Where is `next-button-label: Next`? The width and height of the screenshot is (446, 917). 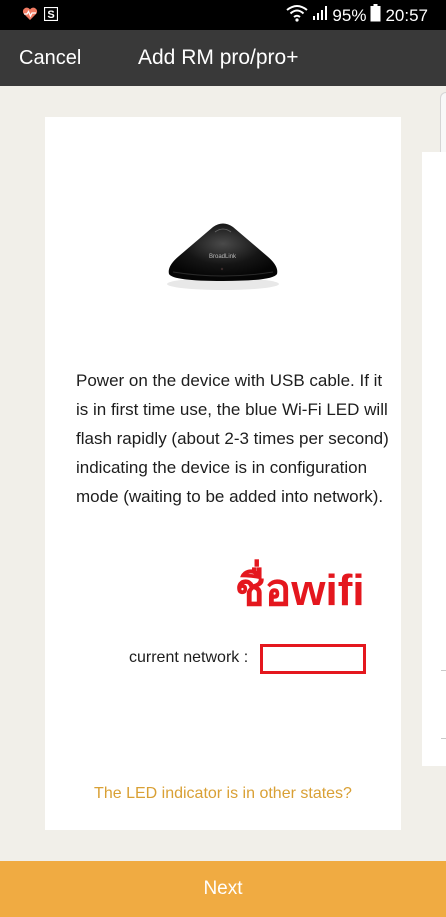 next-button-label: Next is located at coordinates (223, 888).